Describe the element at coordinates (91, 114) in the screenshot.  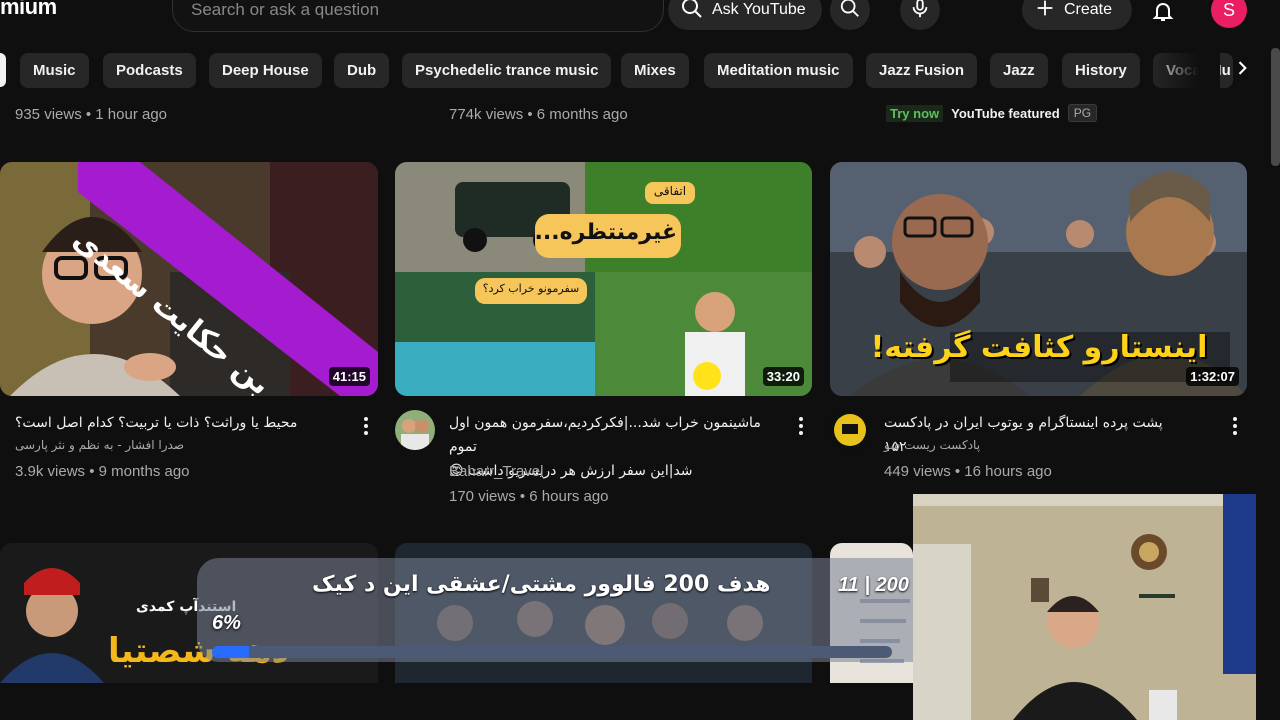
I see `video-meta: 935 views • 1 hour ago` at that location.